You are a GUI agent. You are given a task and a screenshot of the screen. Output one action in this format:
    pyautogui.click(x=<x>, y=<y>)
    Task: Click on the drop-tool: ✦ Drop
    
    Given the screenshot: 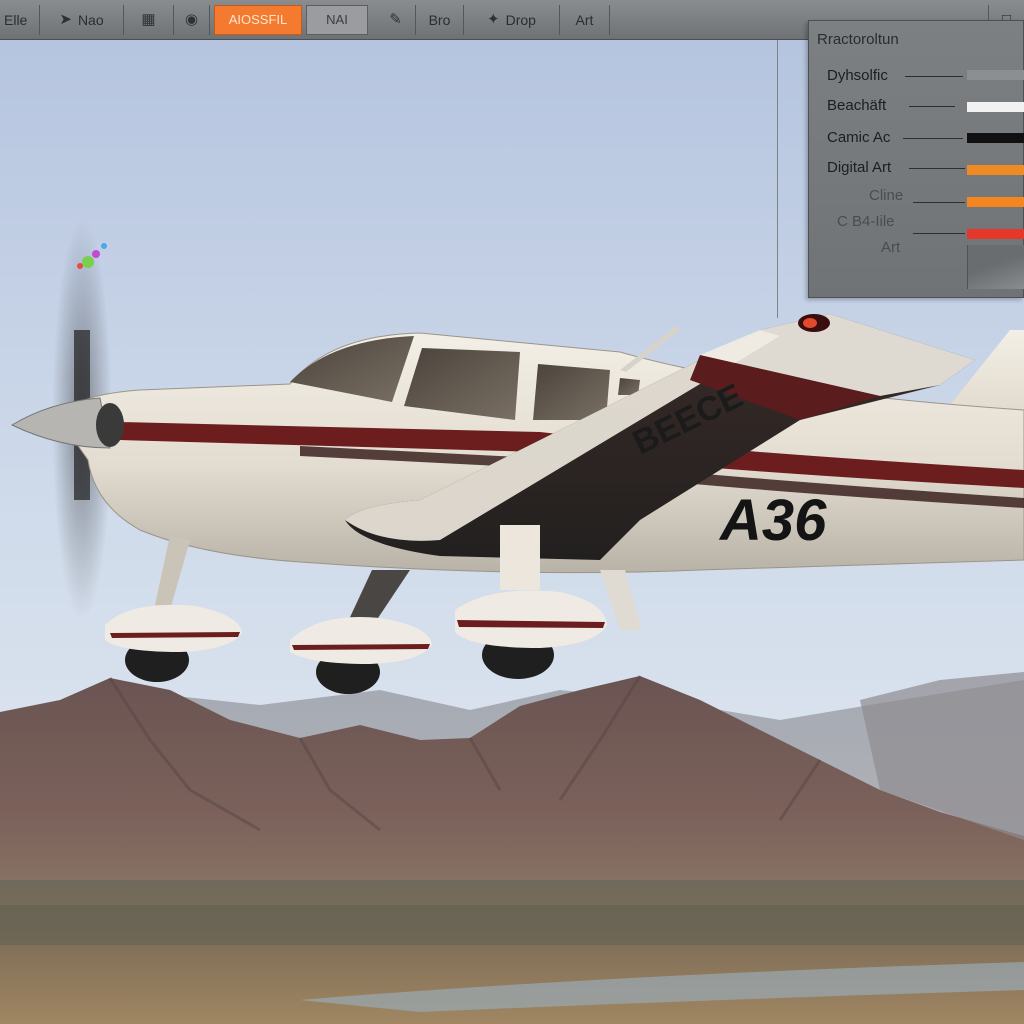 What is the action you would take?
    pyautogui.click(x=512, y=19)
    